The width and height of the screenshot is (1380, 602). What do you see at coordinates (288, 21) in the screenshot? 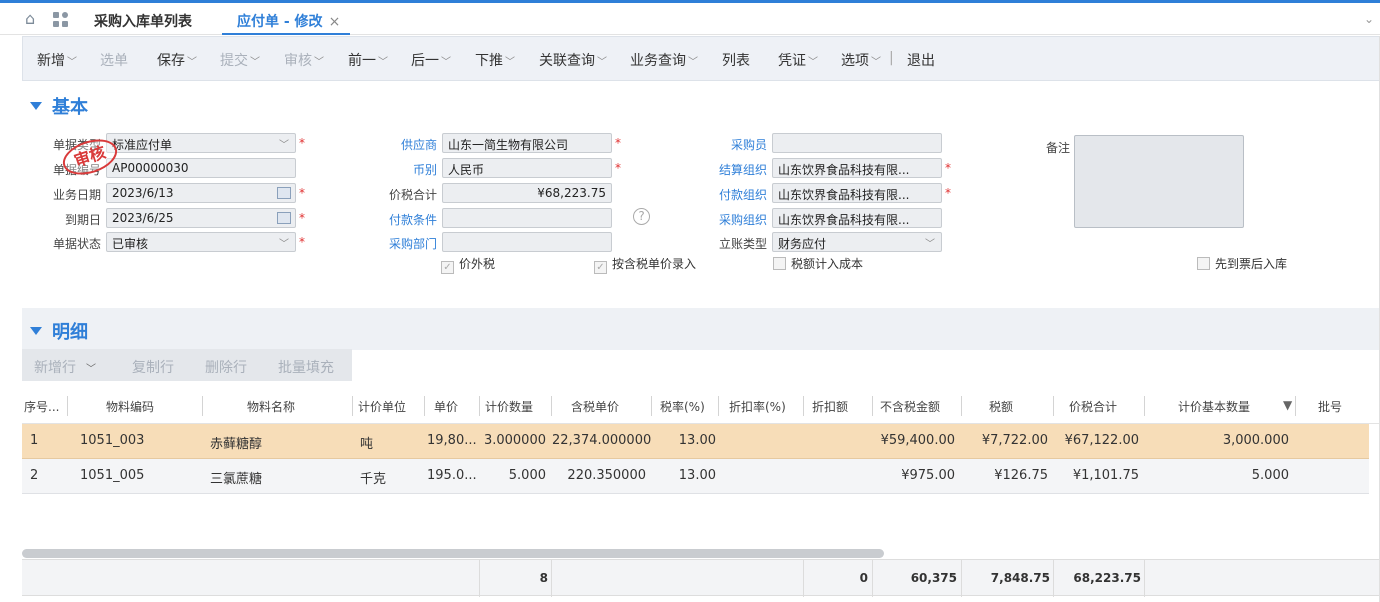
I see `tab-payable-edit: 应付单 - 修改 ×` at bounding box center [288, 21].